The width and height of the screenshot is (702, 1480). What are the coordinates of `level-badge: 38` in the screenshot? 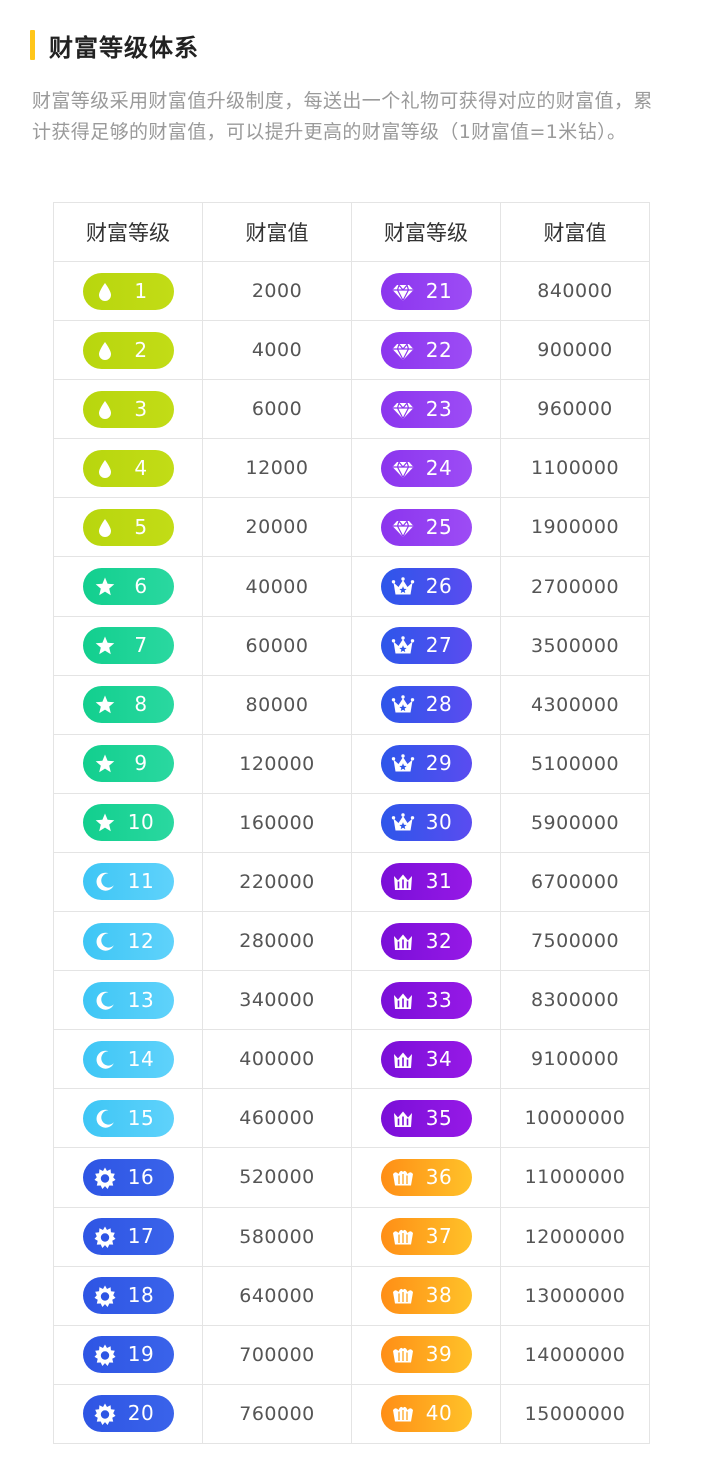 It's located at (426, 1296).